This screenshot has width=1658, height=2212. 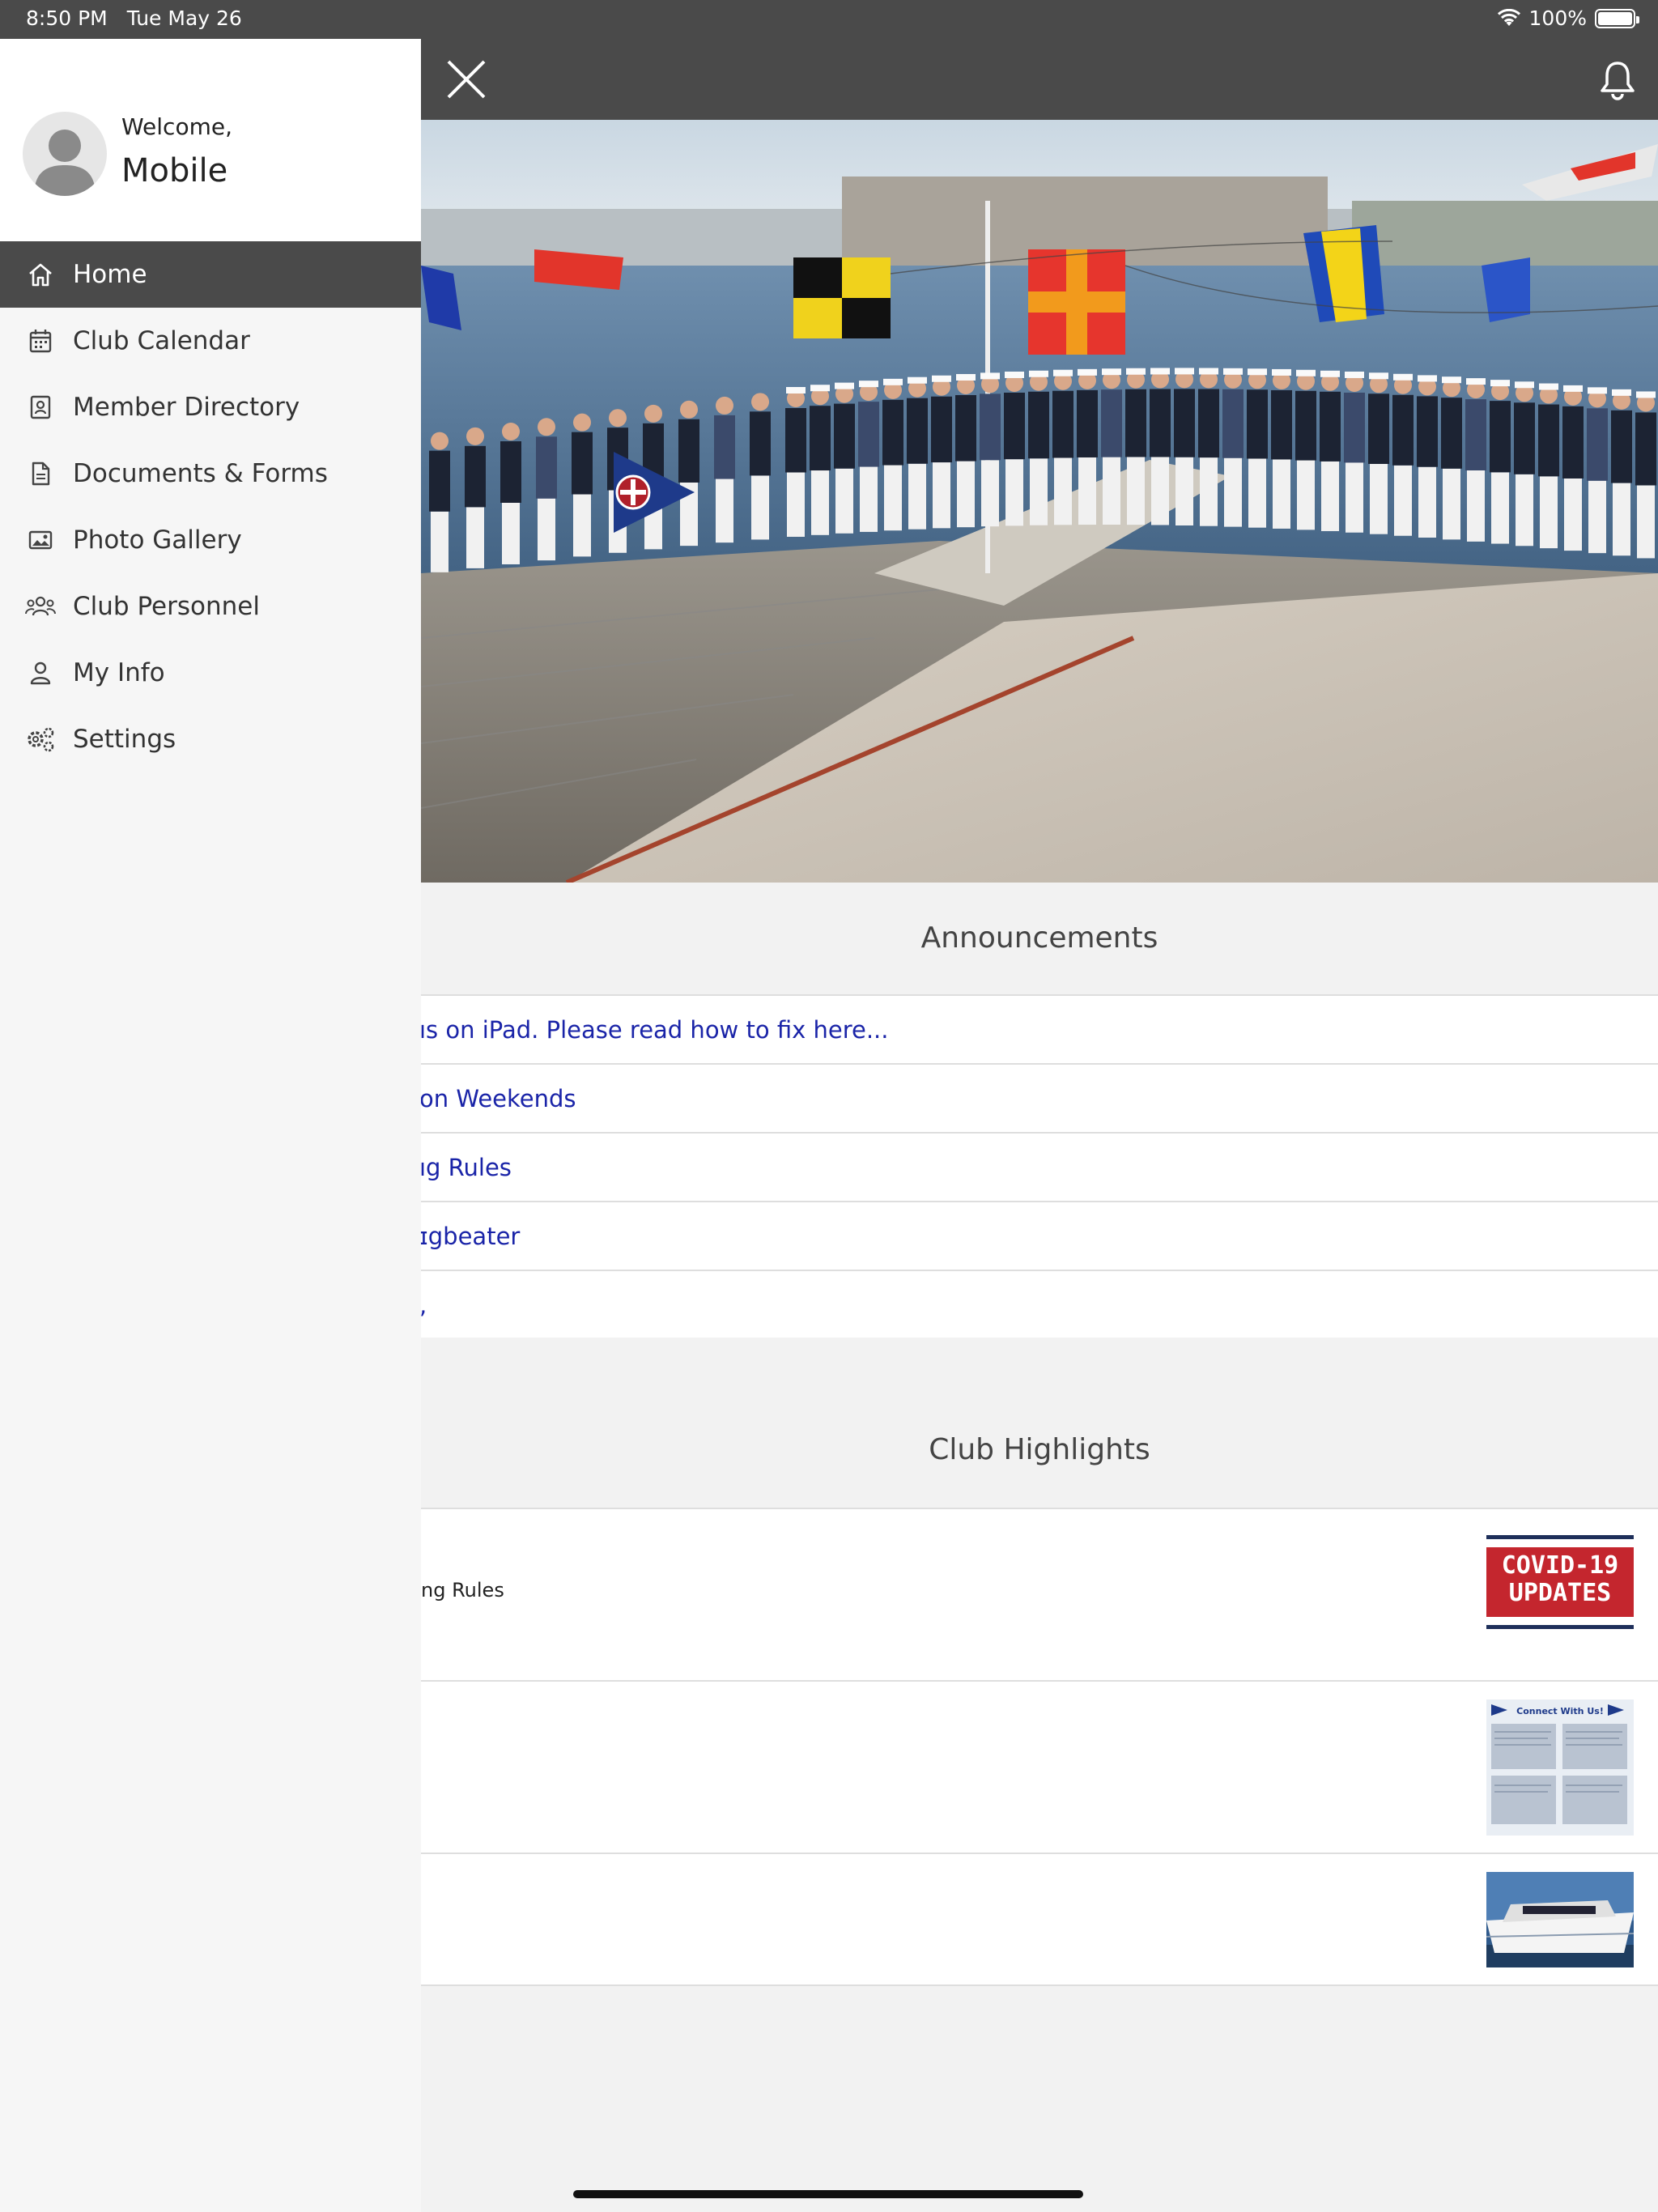 I want to click on close-icon, so click(x=466, y=79).